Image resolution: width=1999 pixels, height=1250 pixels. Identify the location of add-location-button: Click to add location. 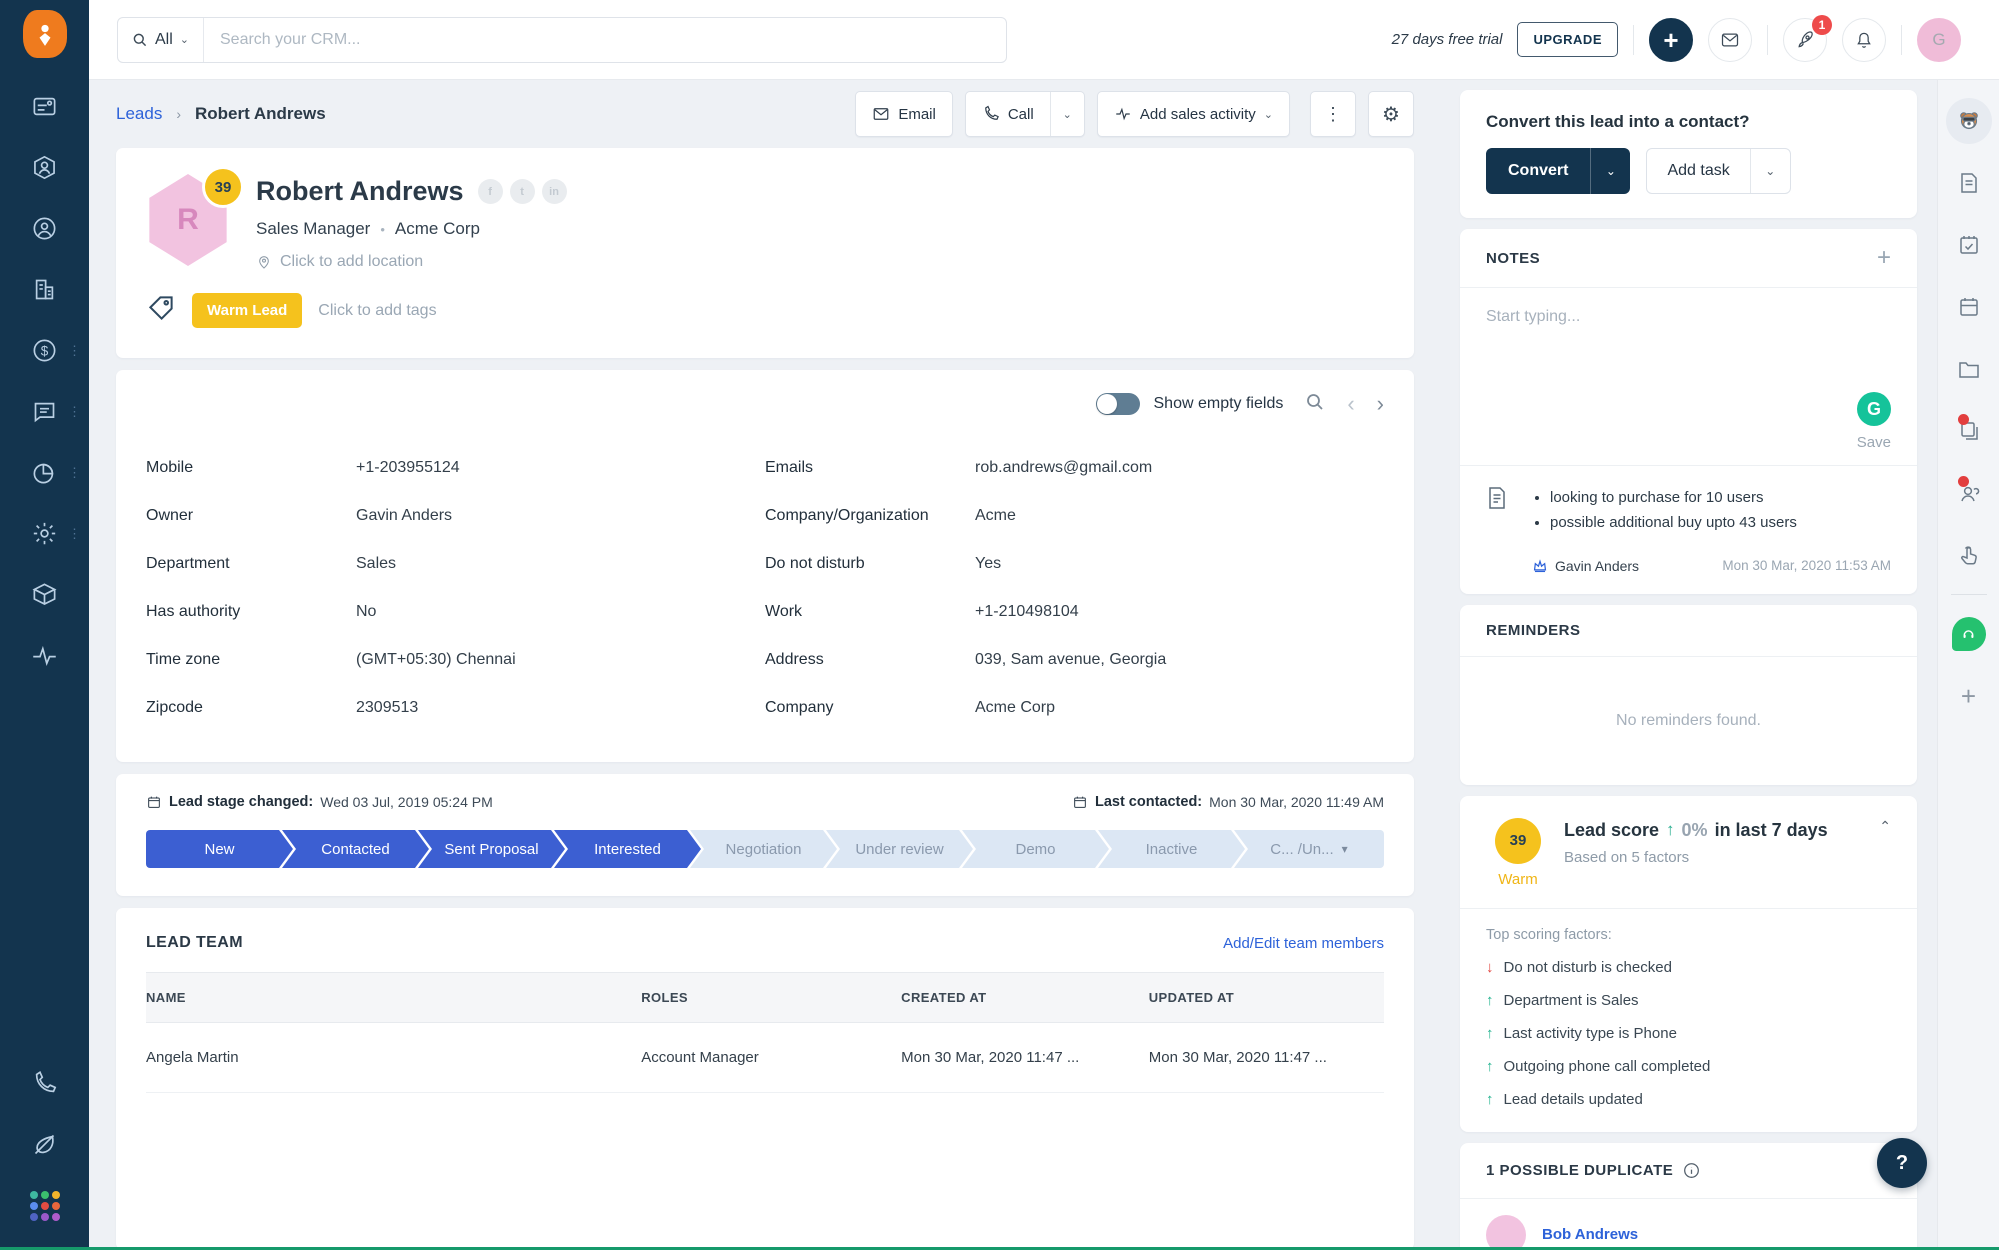
(411, 262).